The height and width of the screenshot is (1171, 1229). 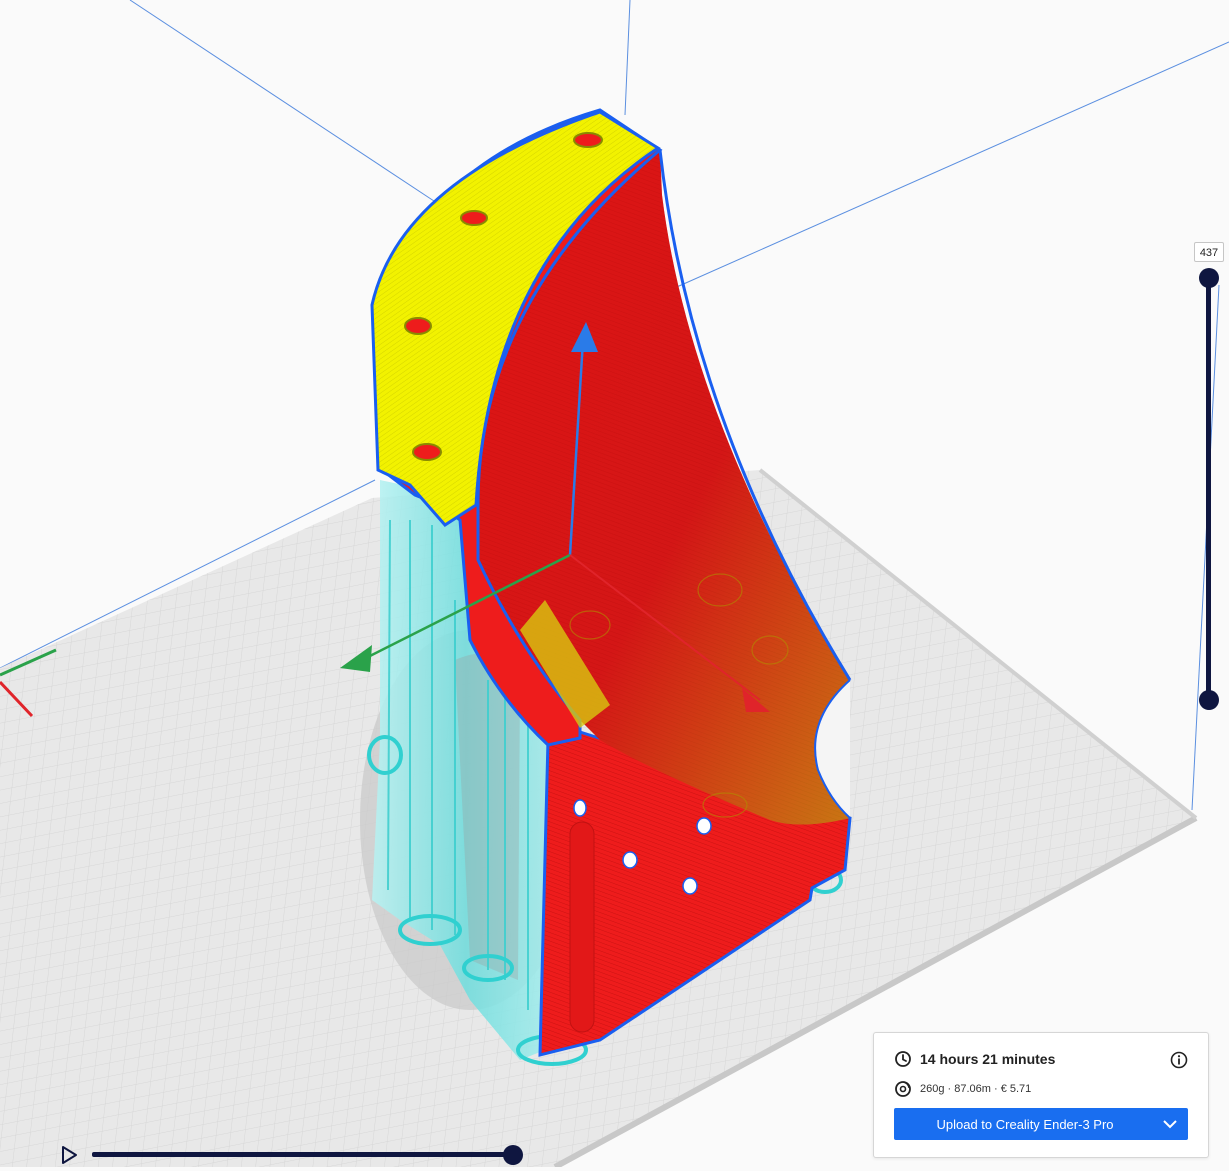 What do you see at coordinates (903, 1059) in the screenshot?
I see `clock-icon` at bounding box center [903, 1059].